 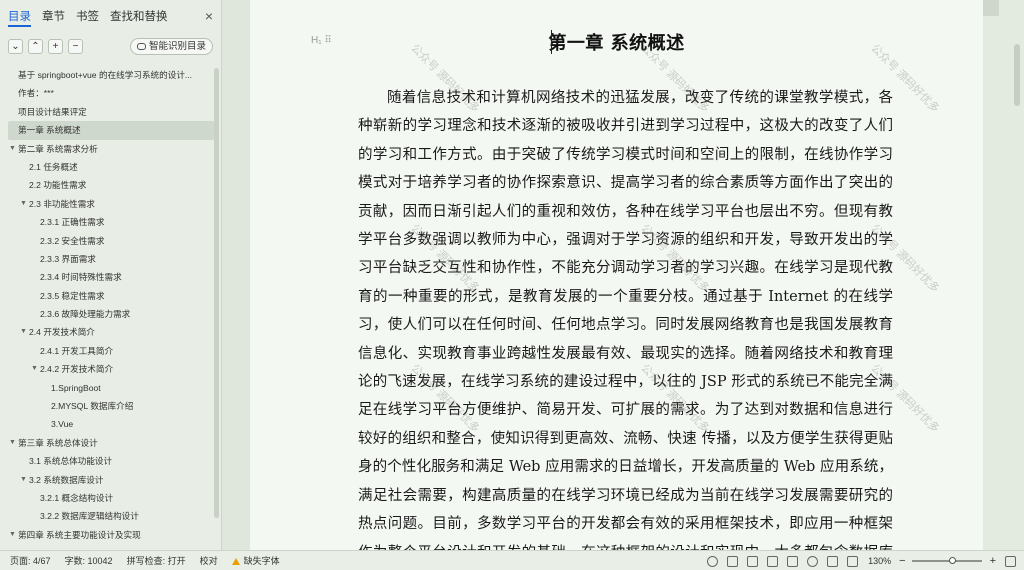 What do you see at coordinates (111, 480) in the screenshot?
I see `toc-item: ▼ 3.2 系统数据库设计` at bounding box center [111, 480].